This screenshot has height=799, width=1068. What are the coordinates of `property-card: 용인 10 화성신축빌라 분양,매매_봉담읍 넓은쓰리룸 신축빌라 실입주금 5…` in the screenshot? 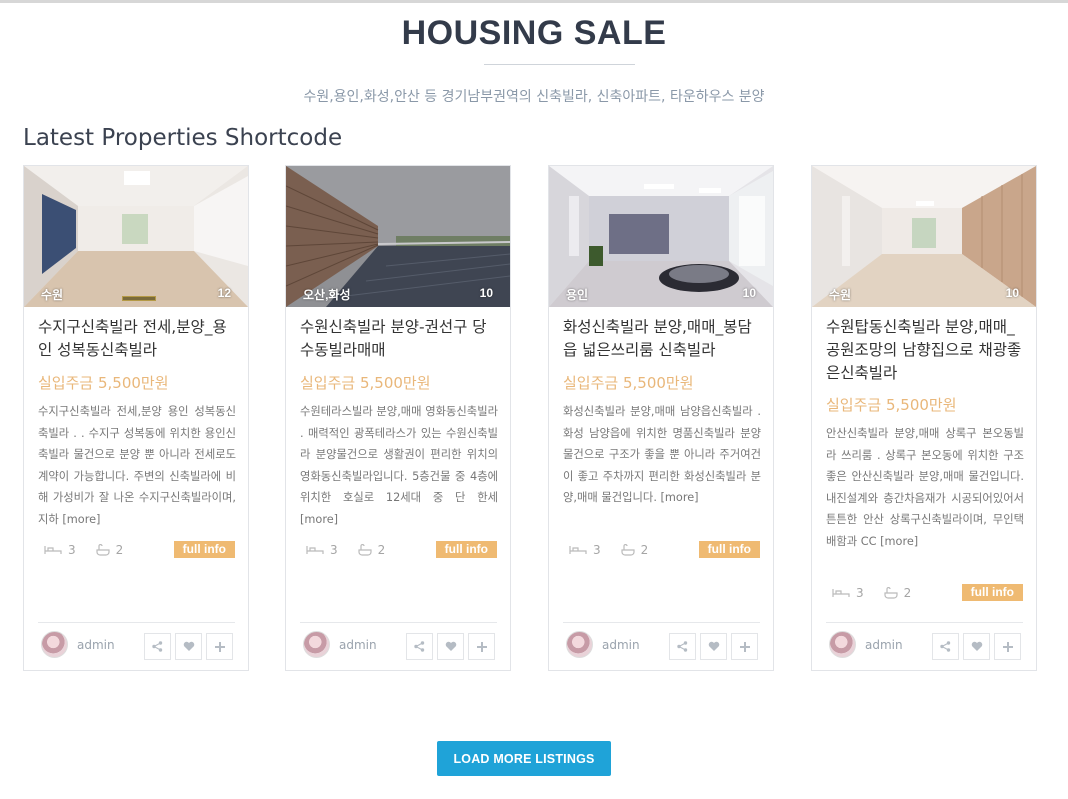 It's located at (661, 418).